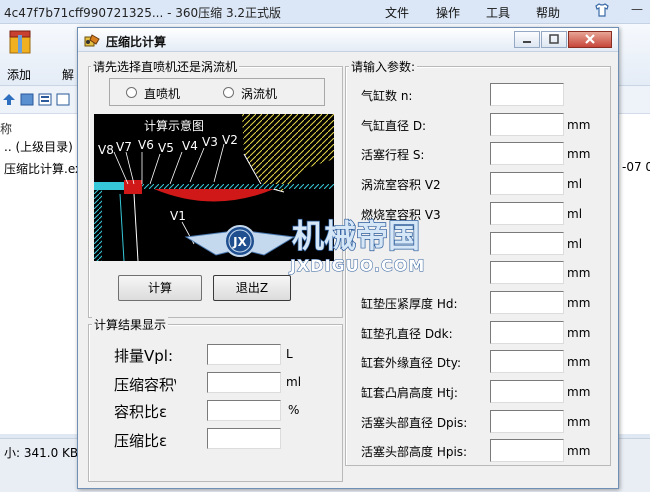 Image resolution: width=650 pixels, height=492 pixels. I want to click on watermark-text: 机械帝国, so click(356, 236).